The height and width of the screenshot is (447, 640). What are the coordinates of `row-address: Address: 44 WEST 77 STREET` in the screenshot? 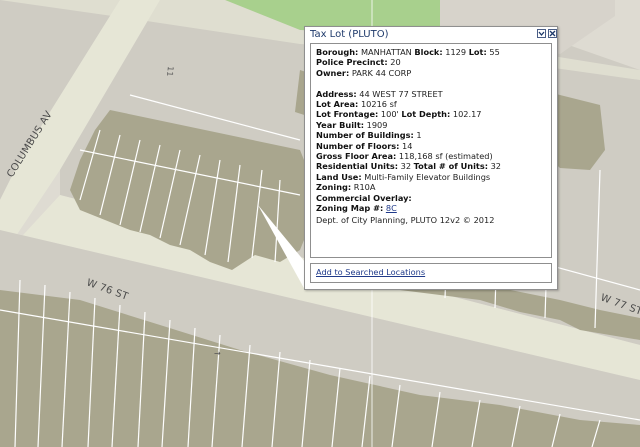 It's located at (431, 94).